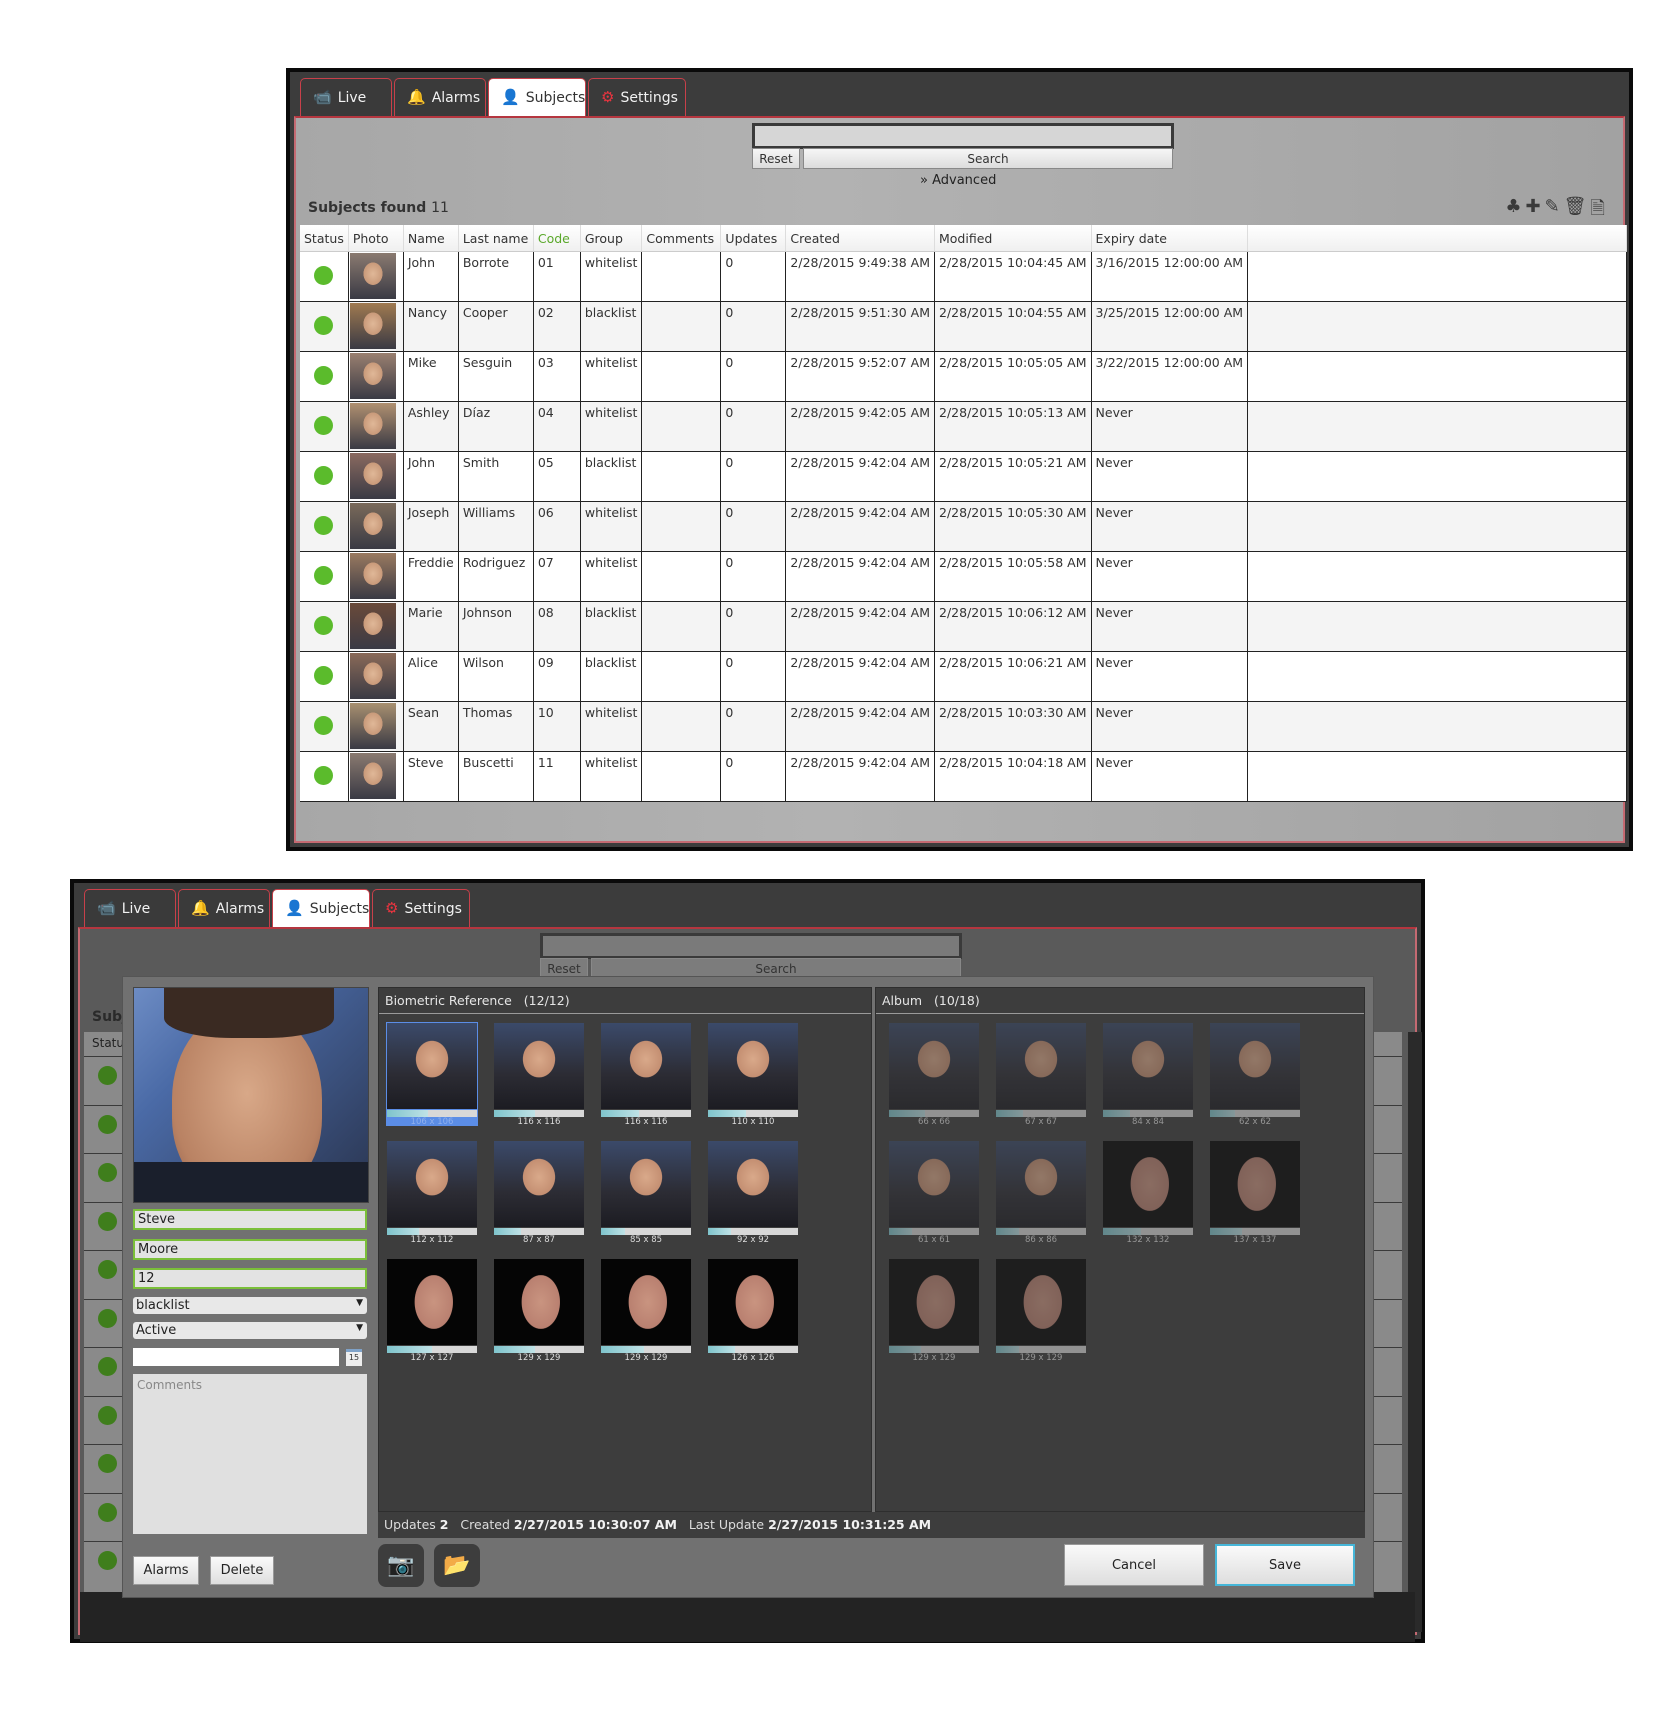  What do you see at coordinates (250, 1305) in the screenshot?
I see `group-select: blacklist ▼` at bounding box center [250, 1305].